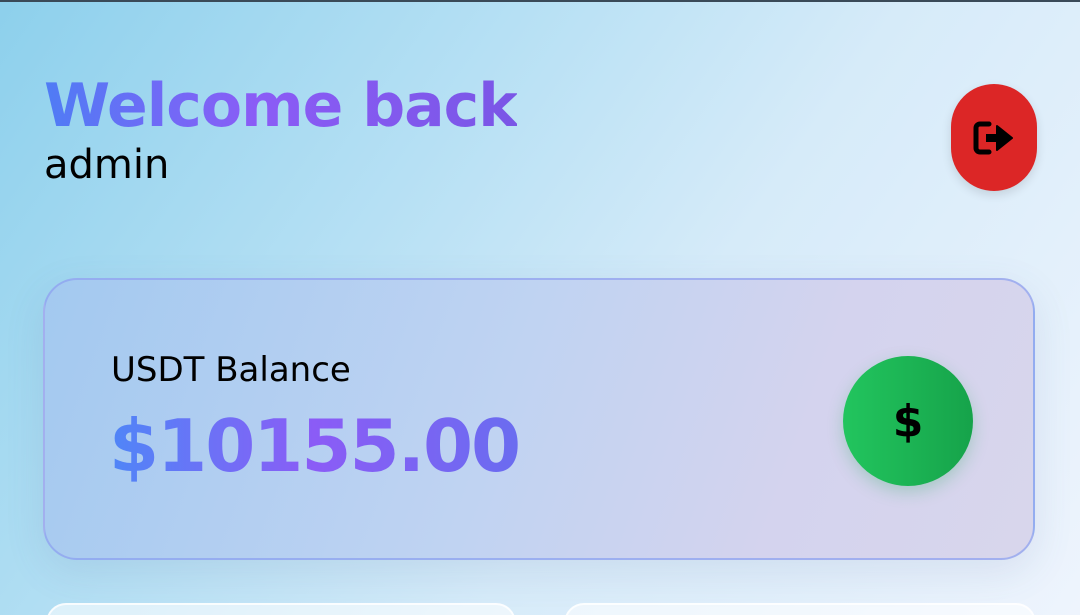  I want to click on dollar-badge: $, so click(908, 421).